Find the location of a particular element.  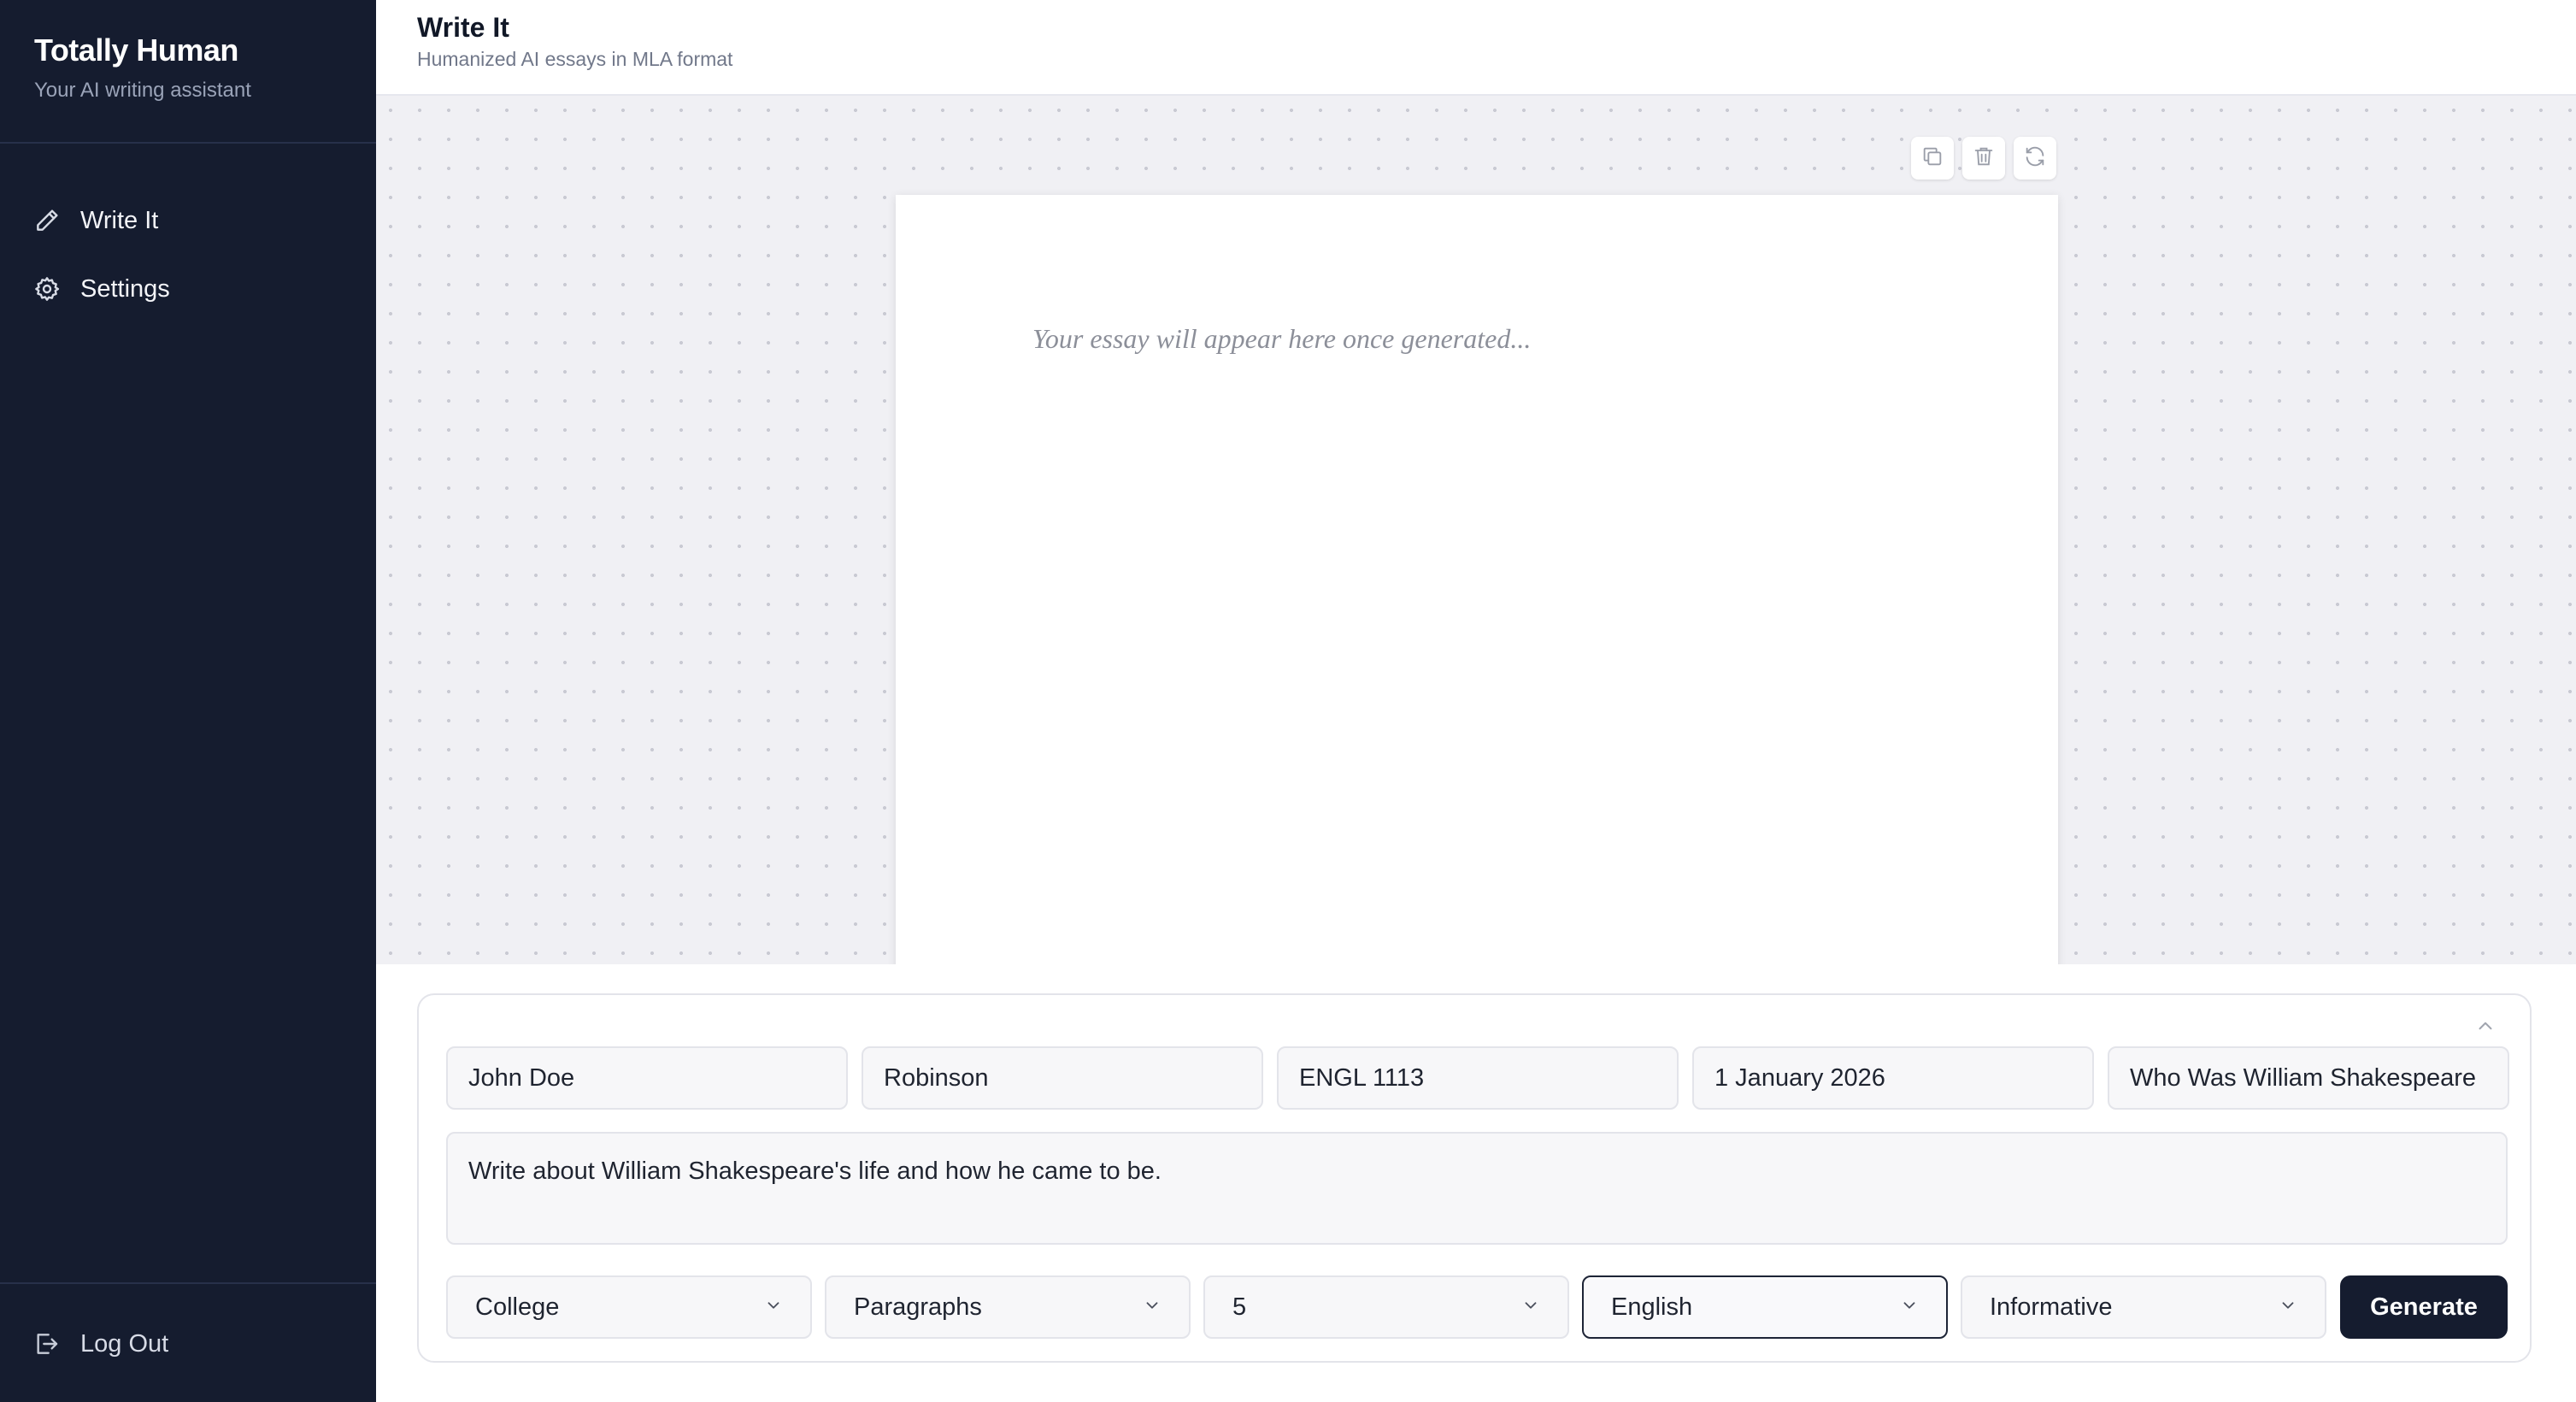

pencil-icon is located at coordinates (47, 220).